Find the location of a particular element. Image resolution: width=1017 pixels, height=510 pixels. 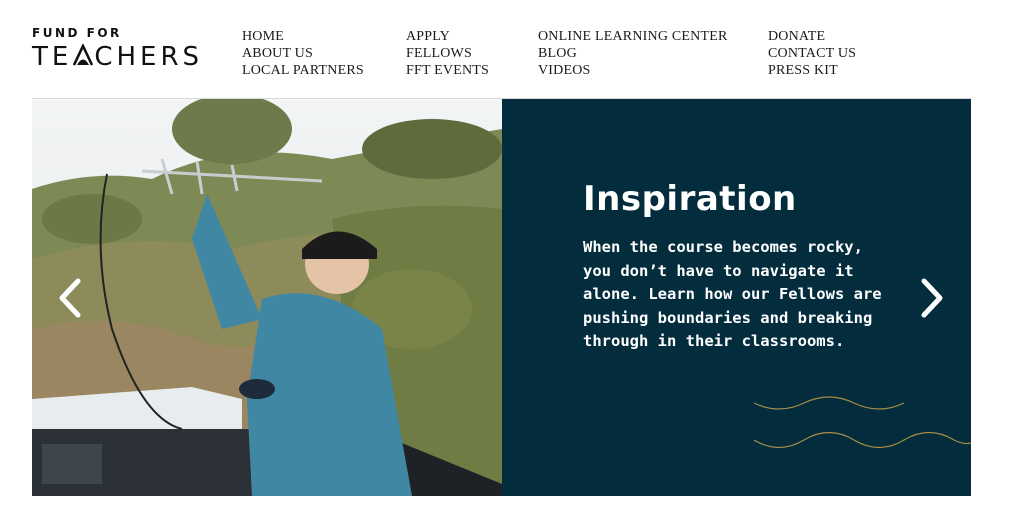

nav-link-press-kit: PRESS KIT is located at coordinates (812, 70).